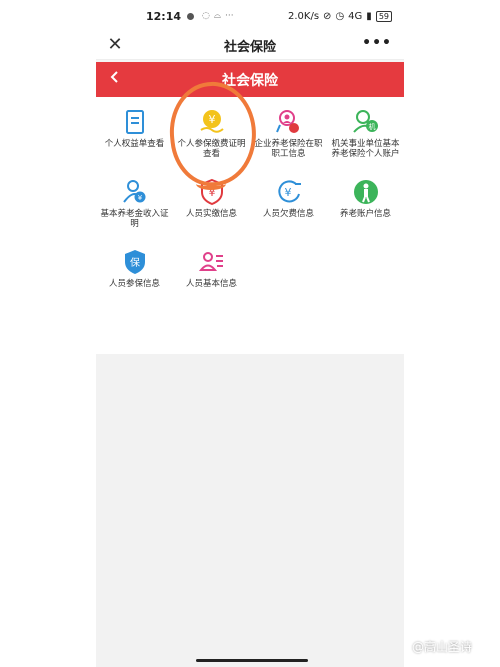 This screenshot has width=500, height=667. What do you see at coordinates (365, 149) in the screenshot?
I see `tile-label: 机关事业单位基本养老保险个人账户` at bounding box center [365, 149].